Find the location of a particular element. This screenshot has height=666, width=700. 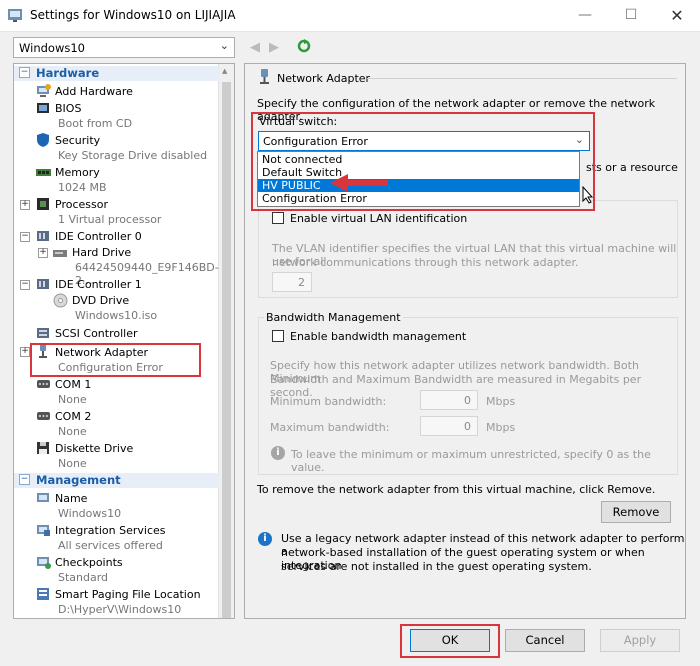

apply-button: Apply is located at coordinates (640, 640).